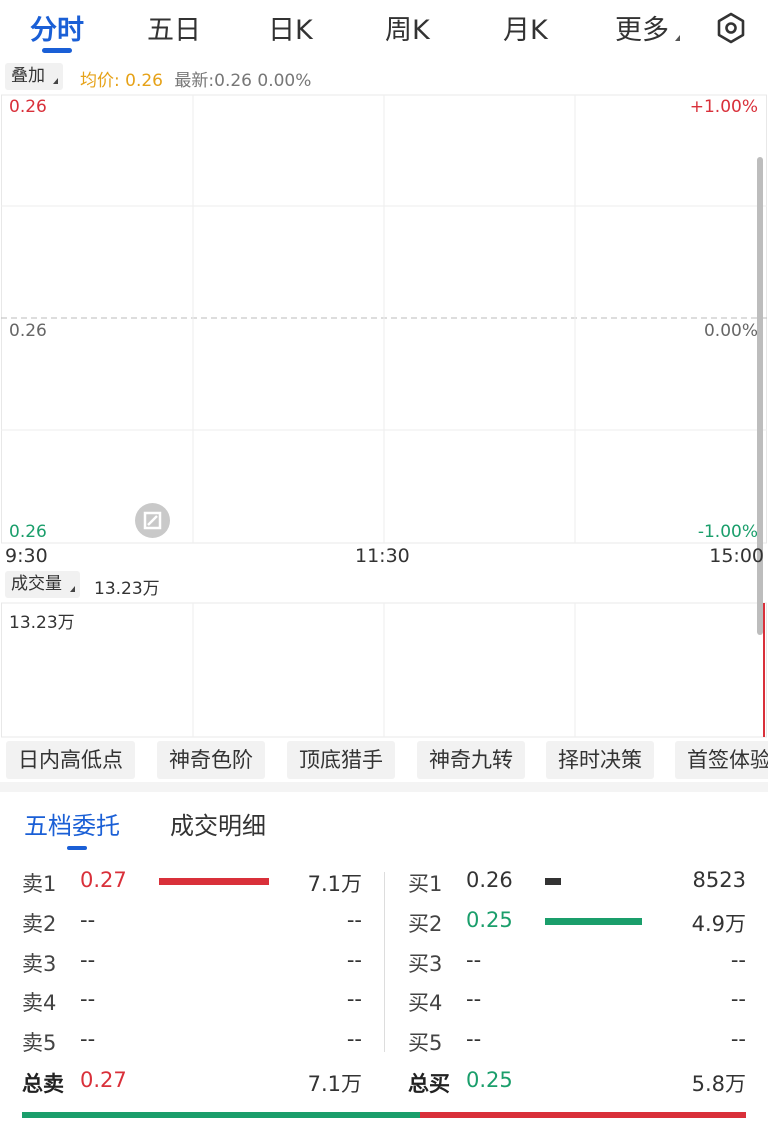  Describe the element at coordinates (72, 823) in the screenshot. I see `tab-order-book: 五档委托` at that location.